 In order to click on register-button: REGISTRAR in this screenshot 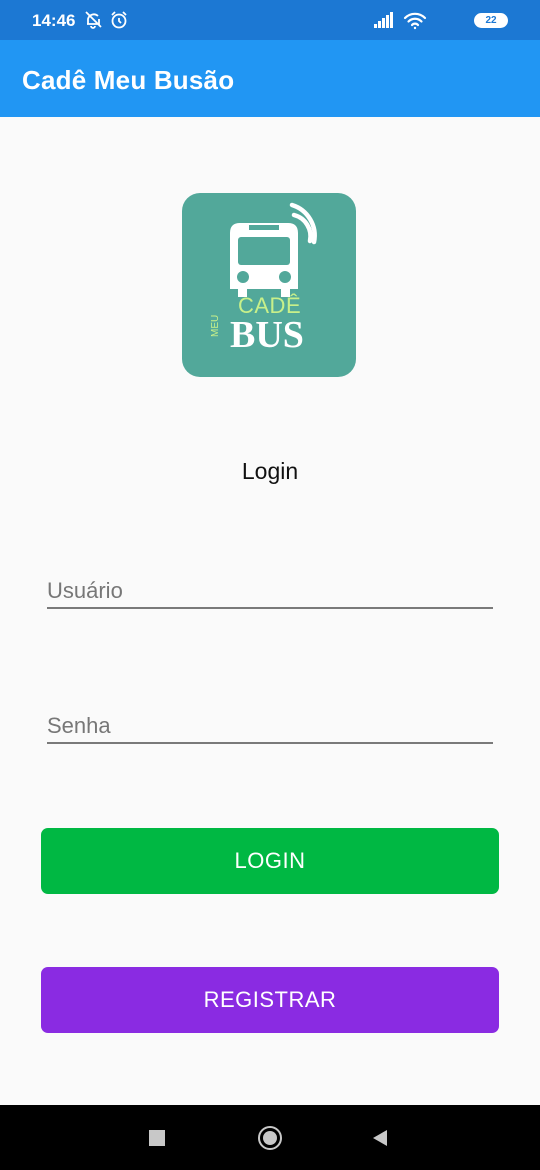, I will do `click(270, 1000)`.